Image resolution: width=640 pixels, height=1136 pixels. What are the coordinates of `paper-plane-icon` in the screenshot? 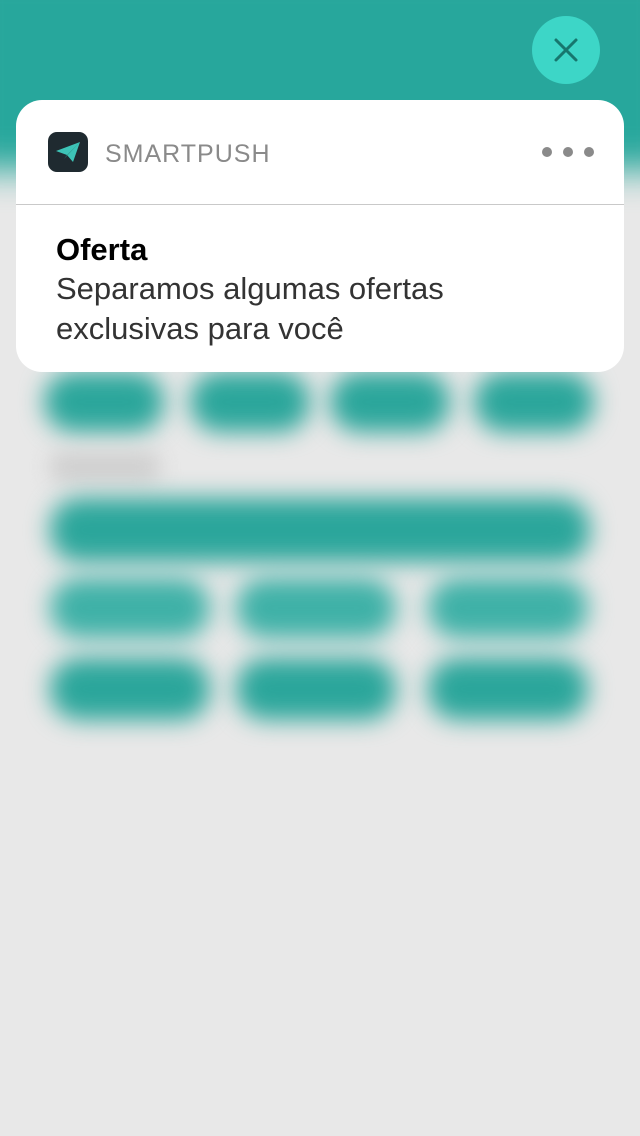 It's located at (68, 152).